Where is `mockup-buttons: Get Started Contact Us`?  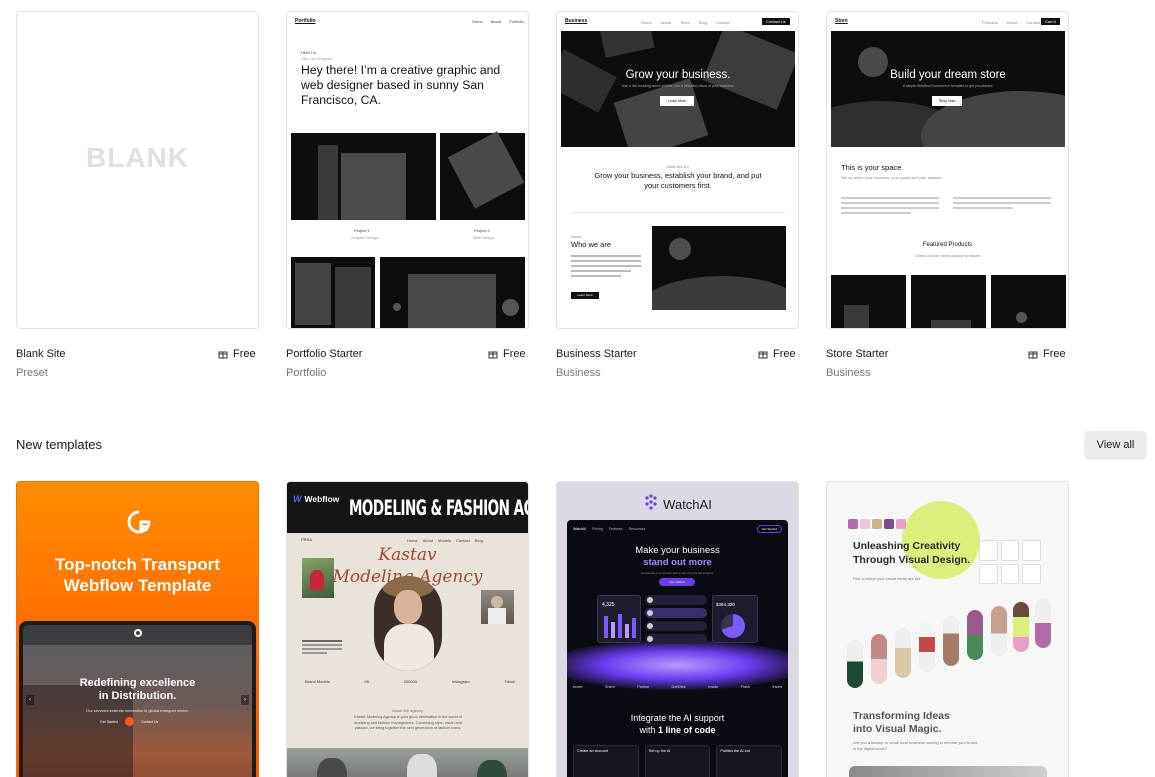 mockup-buttons: Get Started Contact Us is located at coordinates (129, 721).